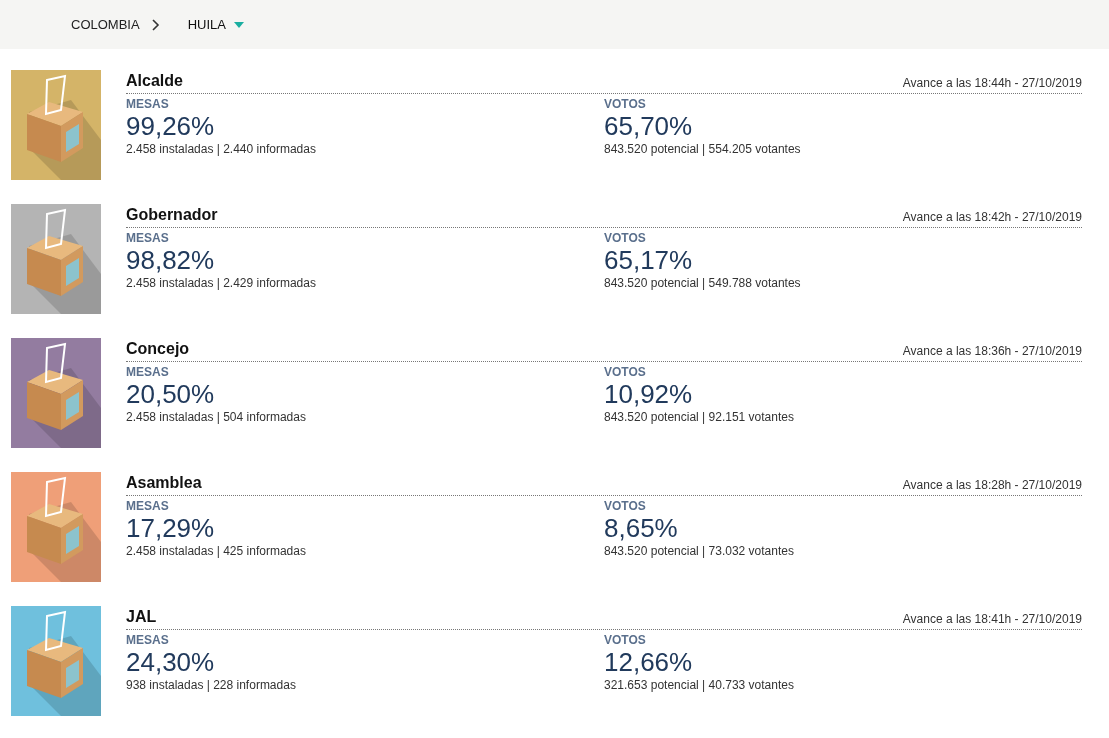 The image size is (1109, 738). Describe the element at coordinates (171, 528) in the screenshot. I see `stat-percent: 17,29%` at that location.